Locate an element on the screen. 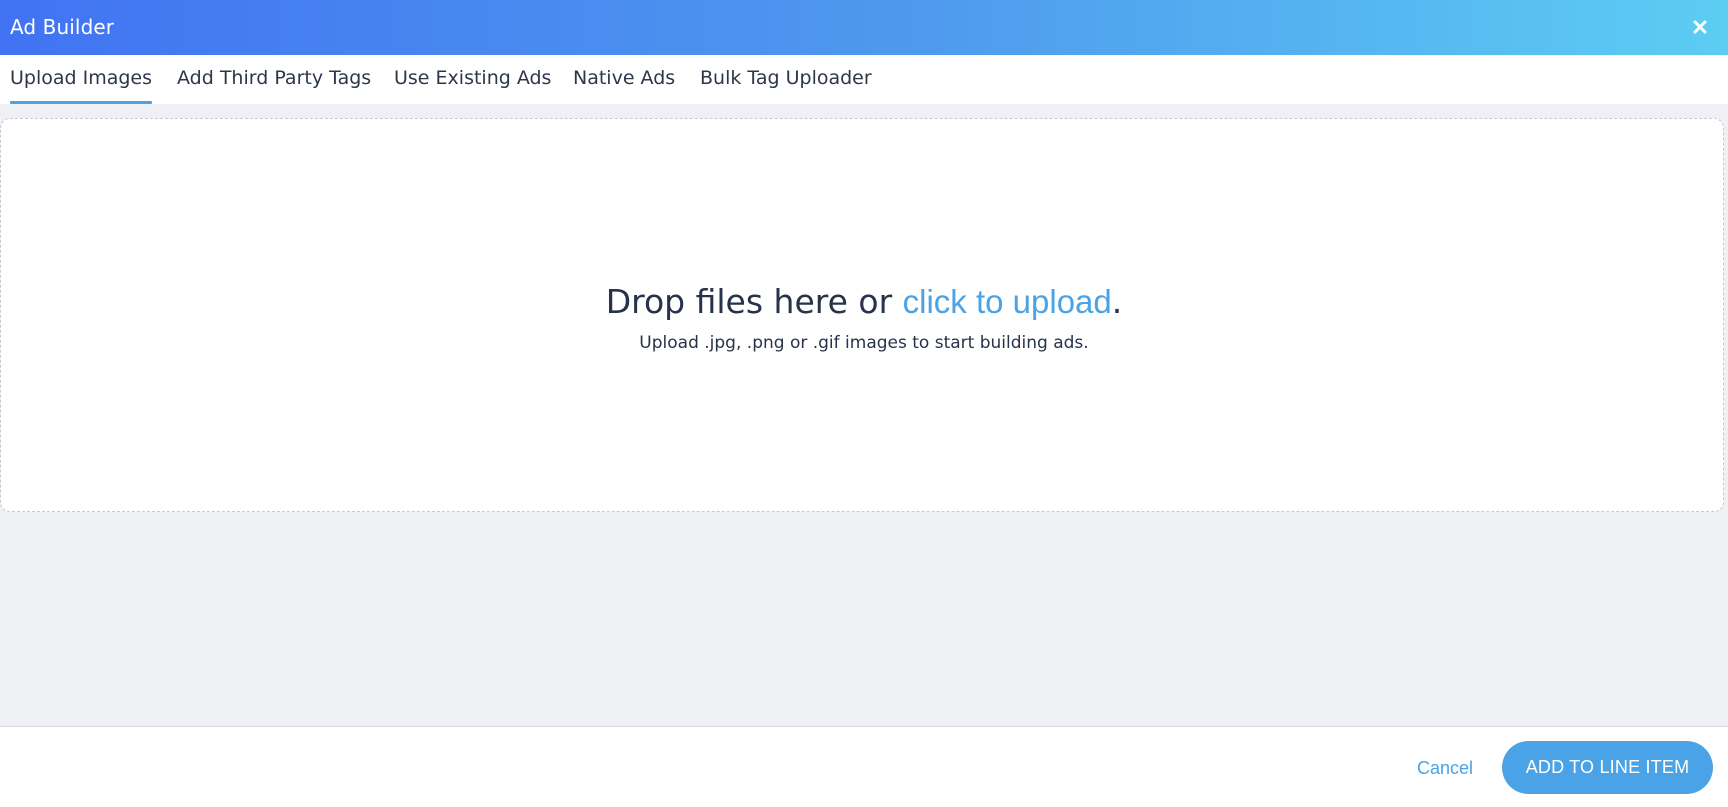 This screenshot has height=807, width=1728. drop-headline-text: Drop files here or is located at coordinates (754, 301).